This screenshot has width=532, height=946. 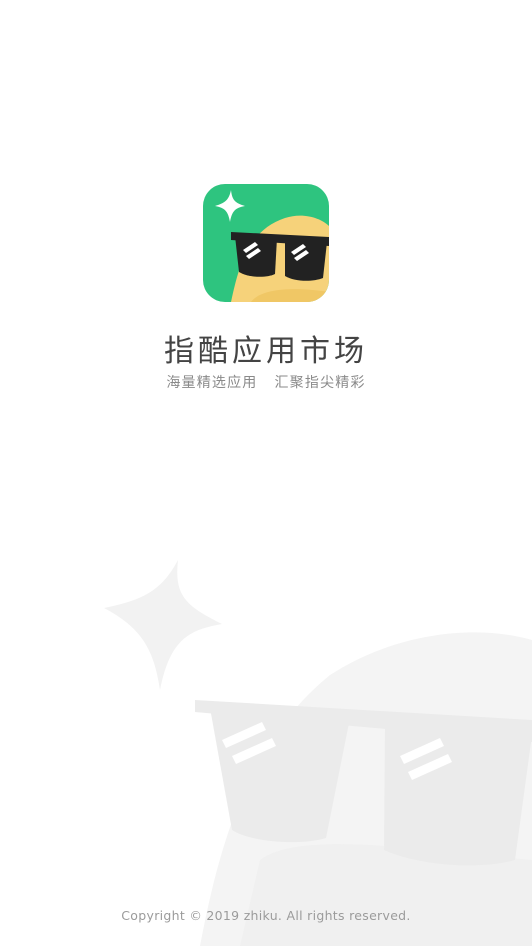 What do you see at coordinates (163, 625) in the screenshot?
I see `watermark-sparkle-icon` at bounding box center [163, 625].